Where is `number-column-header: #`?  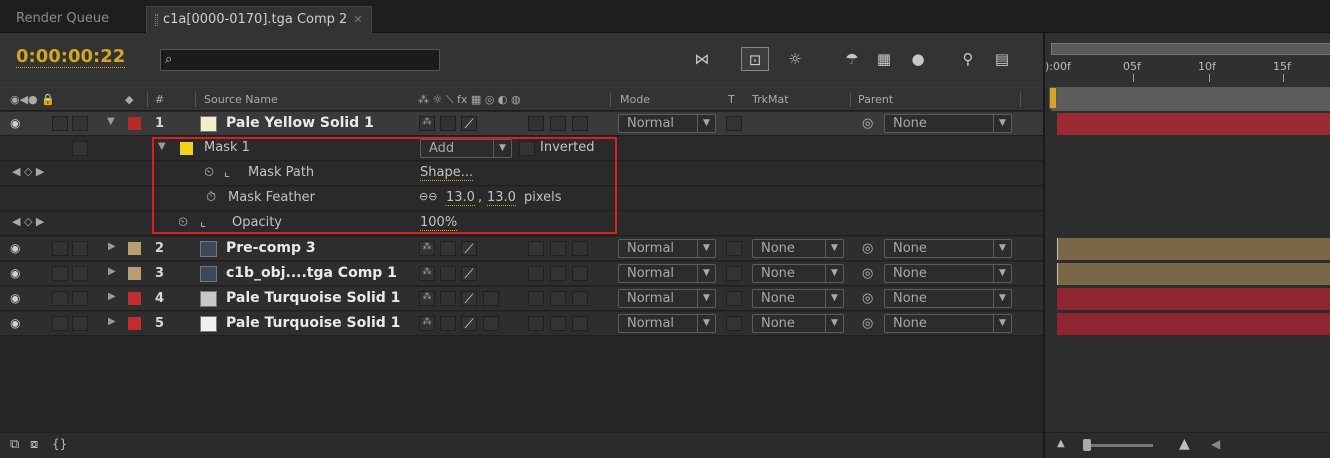 number-column-header: # is located at coordinates (159, 99).